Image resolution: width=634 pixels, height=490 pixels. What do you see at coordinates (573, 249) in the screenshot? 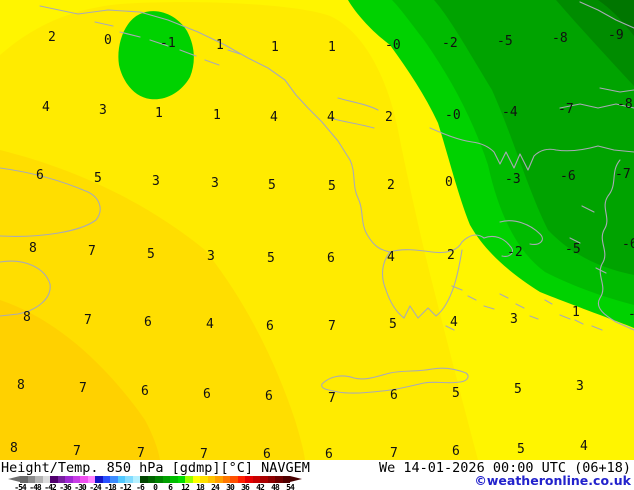
I see `temp-label: -5` at bounding box center [573, 249].